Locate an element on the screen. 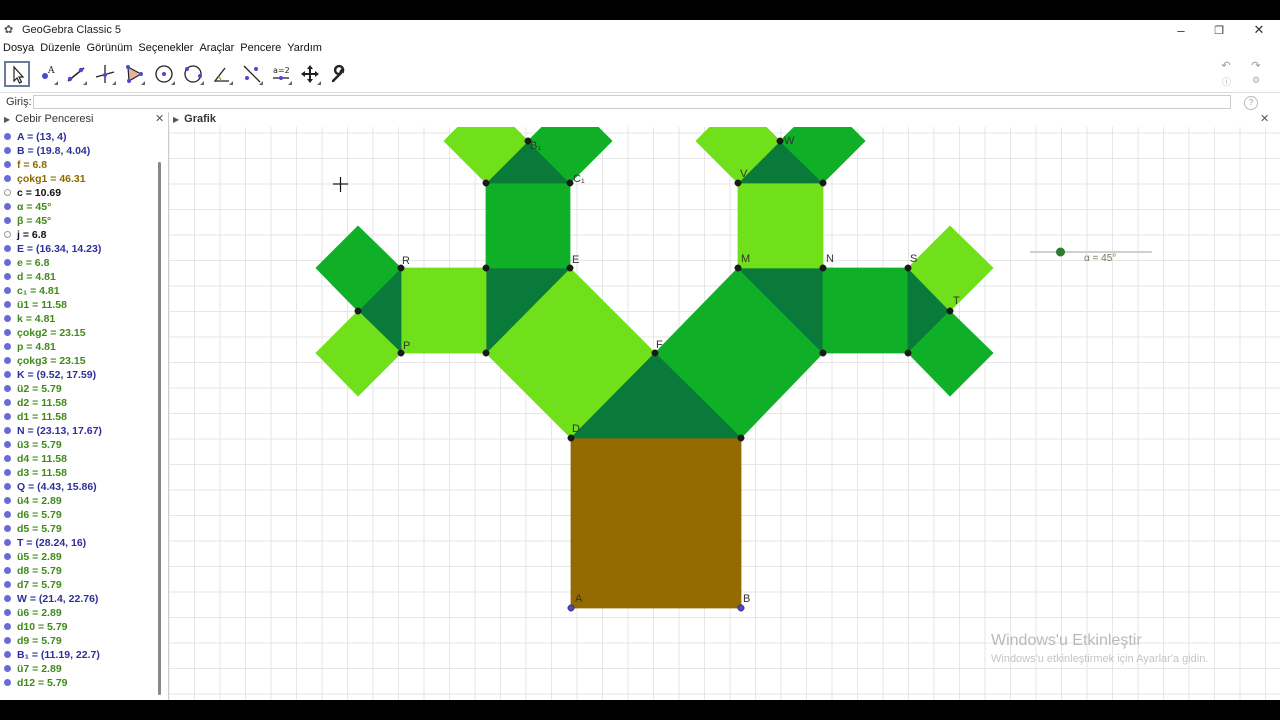 Image resolution: width=1280 pixels, height=720 pixels. algebra-item: d2 = 11.58 is located at coordinates (80, 403).